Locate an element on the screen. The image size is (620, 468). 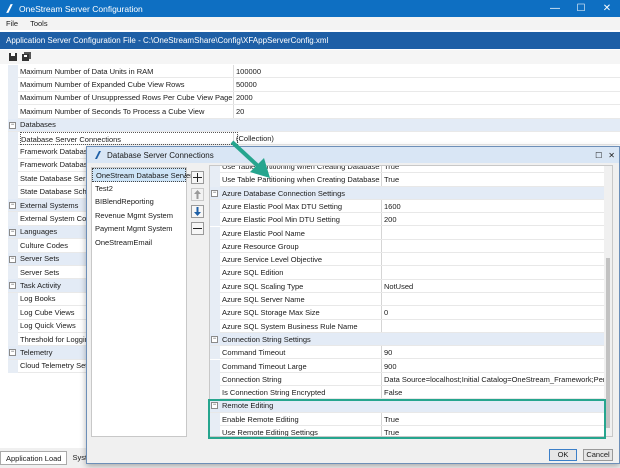
property-row: Command Timeout 90 is located at coordinates (407, 353).